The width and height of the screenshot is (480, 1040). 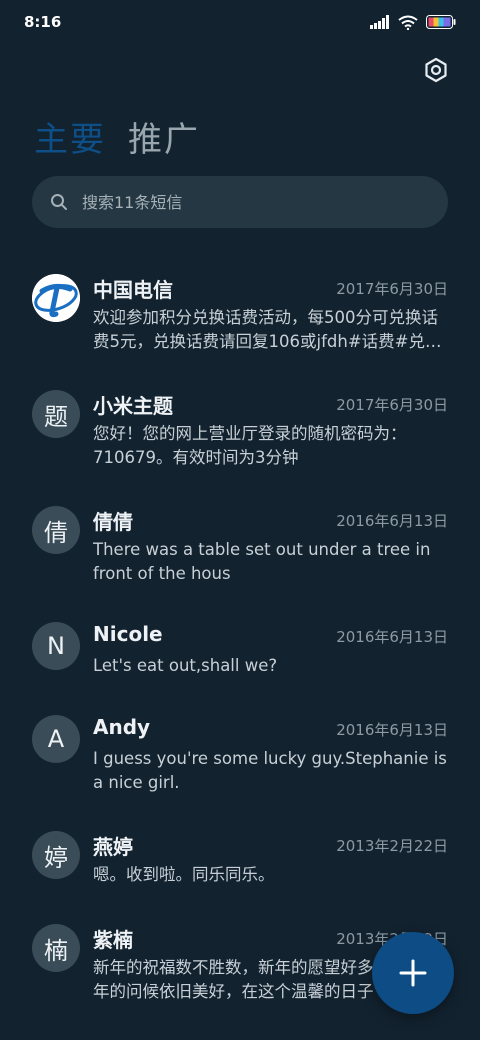 What do you see at coordinates (43, 22) in the screenshot?
I see `status-time: 8:16` at bounding box center [43, 22].